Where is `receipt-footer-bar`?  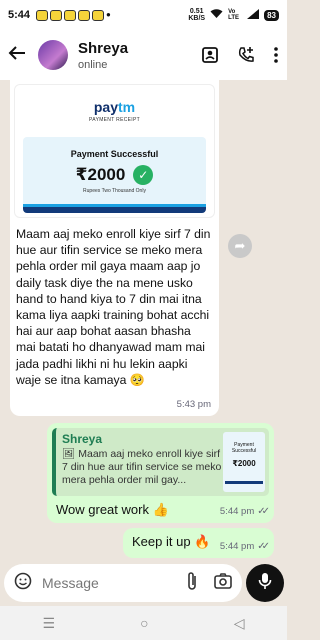 receipt-footer-bar is located at coordinates (114, 210).